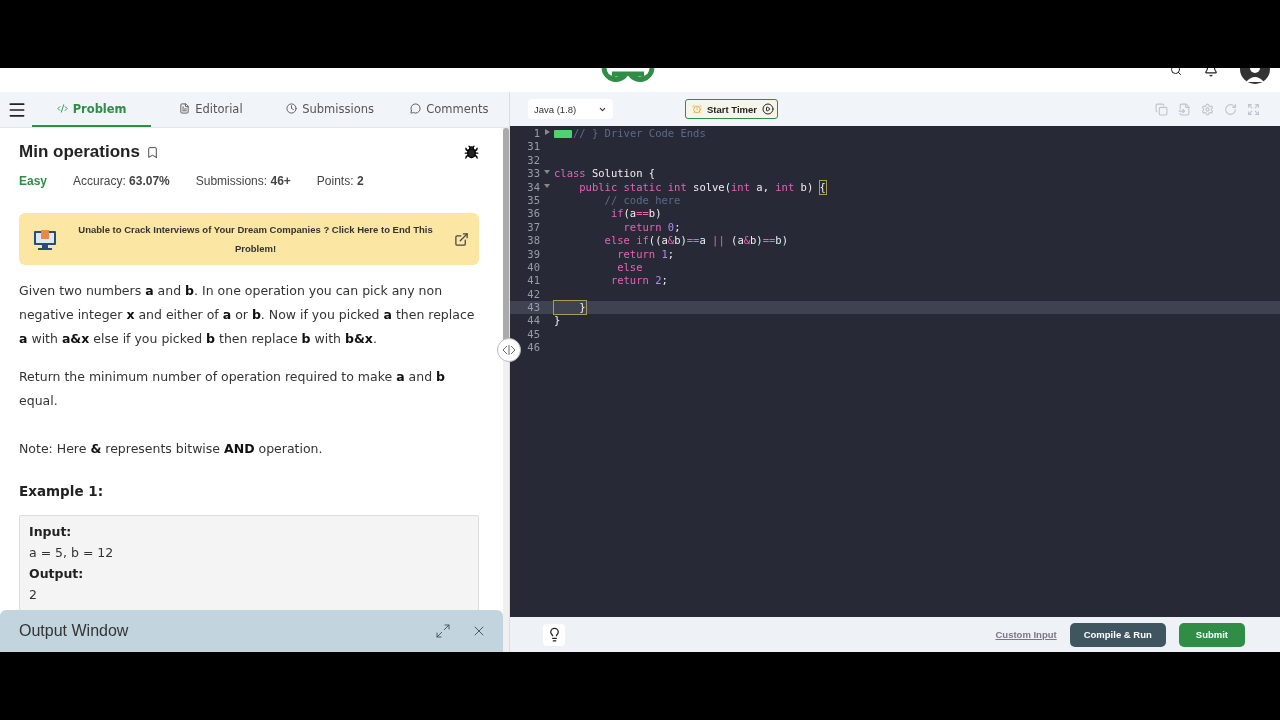 The image size is (1280, 720). Describe the element at coordinates (471, 152) in the screenshot. I see `bug-icon` at that location.